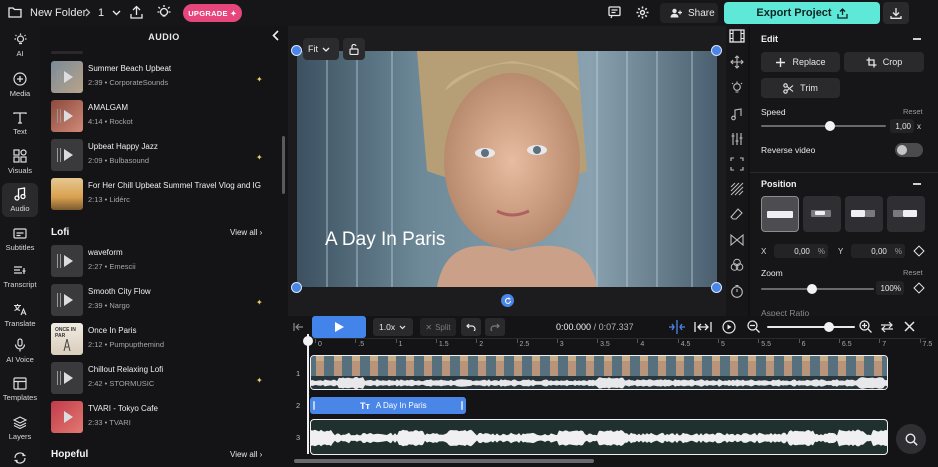  I want to click on zoom-value-field: 100%, so click(890, 288).